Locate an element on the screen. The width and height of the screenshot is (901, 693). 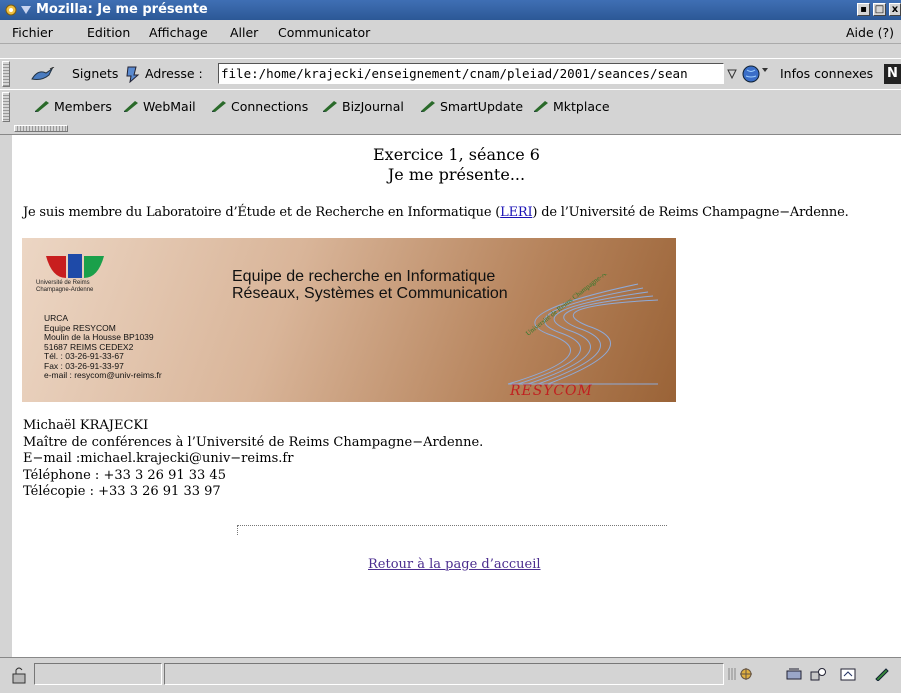
news-icon is located at coordinates (818, 674).